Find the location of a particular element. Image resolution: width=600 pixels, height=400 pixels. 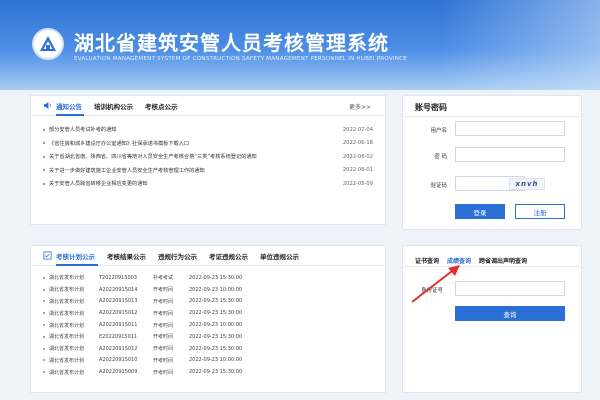

plan-code: A20220915009 is located at coordinates (118, 372).